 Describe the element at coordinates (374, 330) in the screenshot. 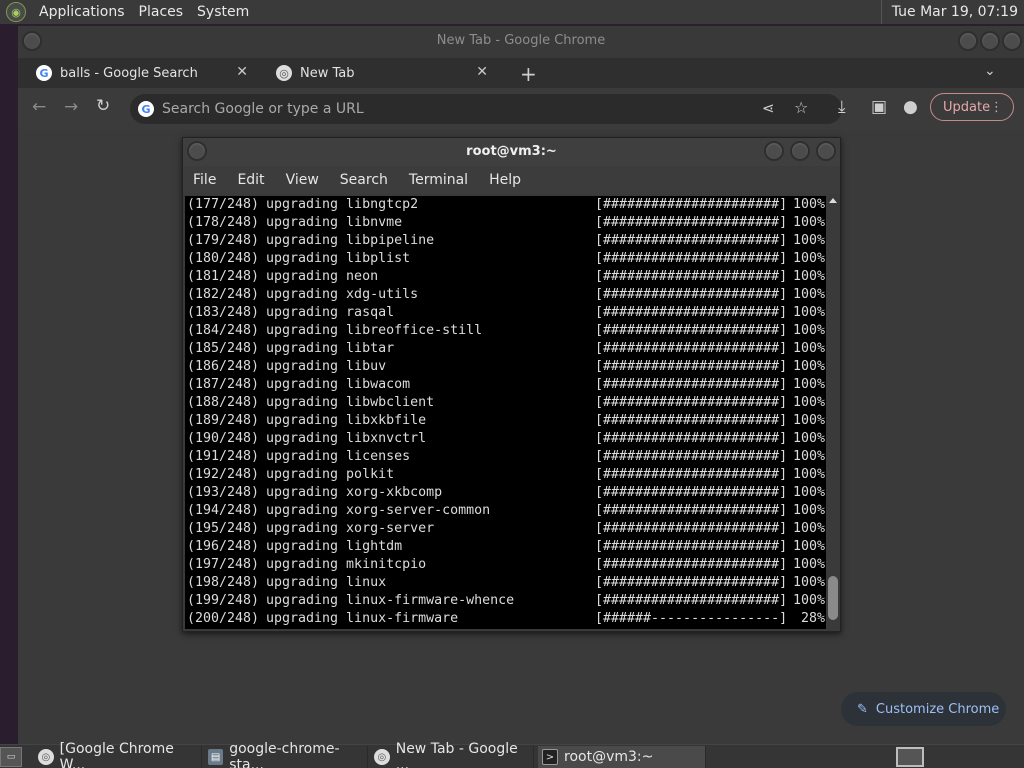

I see `terminal-line-text: upgrading libreoffice-still` at that location.